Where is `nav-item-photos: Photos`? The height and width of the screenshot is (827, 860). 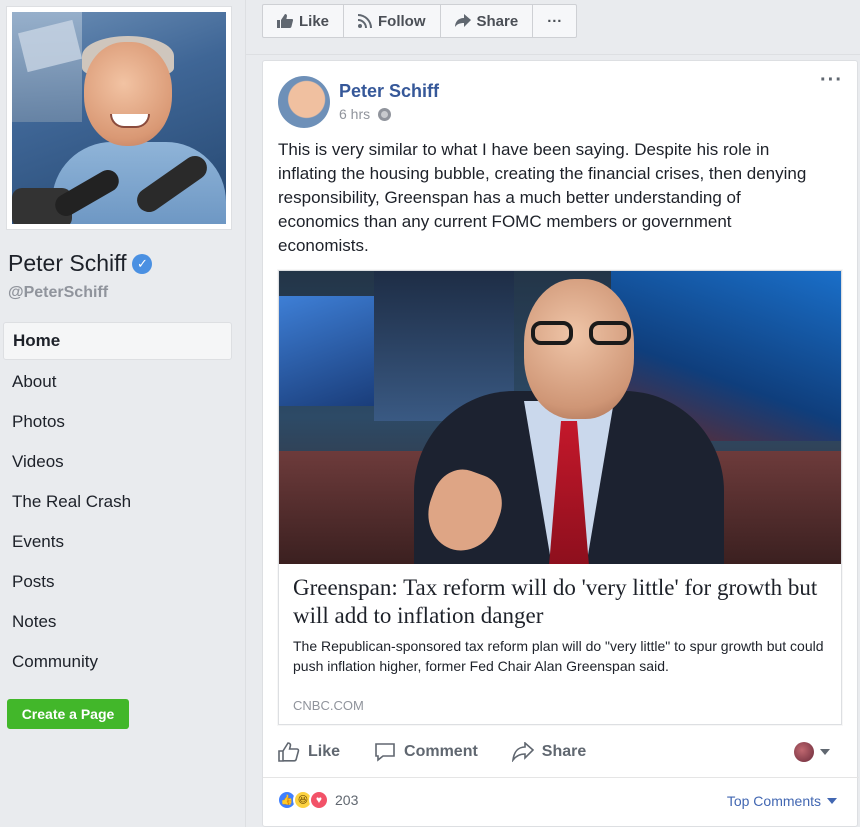 nav-item-photos: Photos is located at coordinates (123, 422).